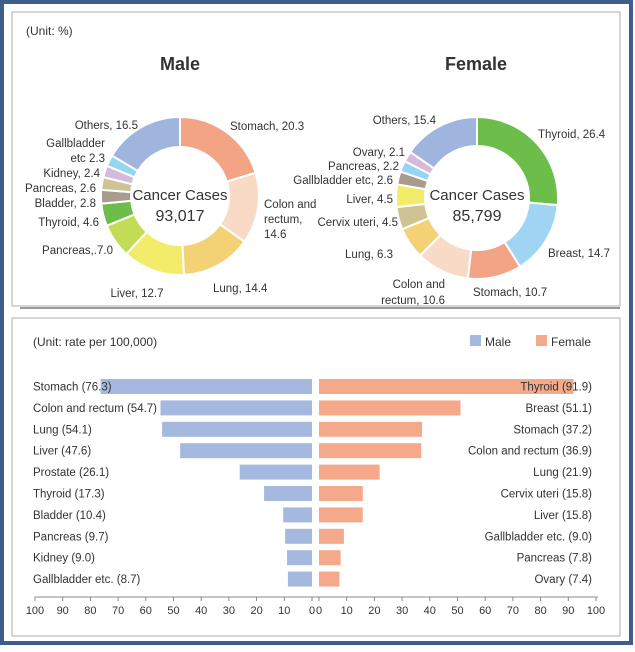 The width and height of the screenshot is (635, 652). Describe the element at coordinates (563, 516) in the screenshot. I see `bar-label-female: Liver (15.8)` at that location.